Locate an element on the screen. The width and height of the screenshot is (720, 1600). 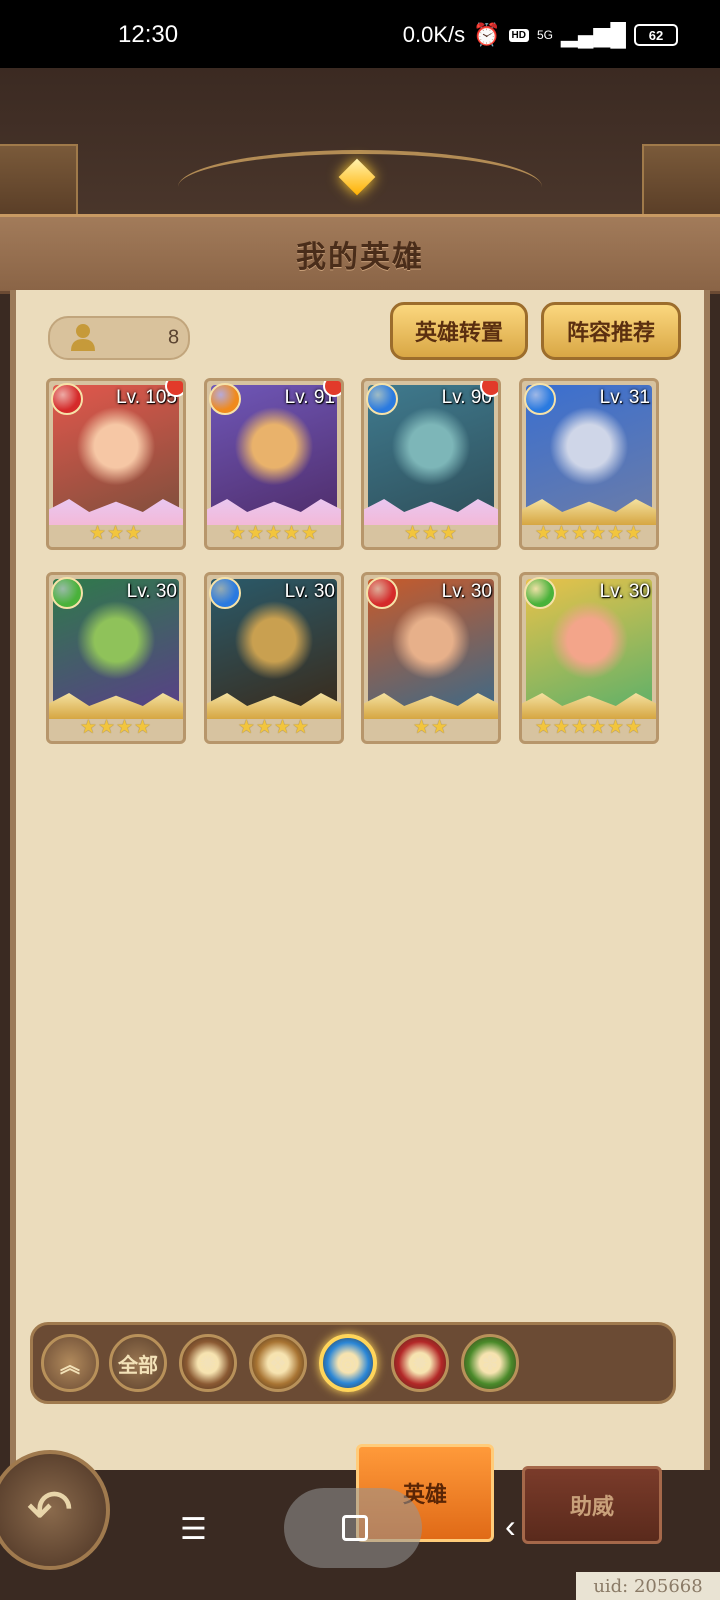
left-pillar is located at coordinates (39, 181).